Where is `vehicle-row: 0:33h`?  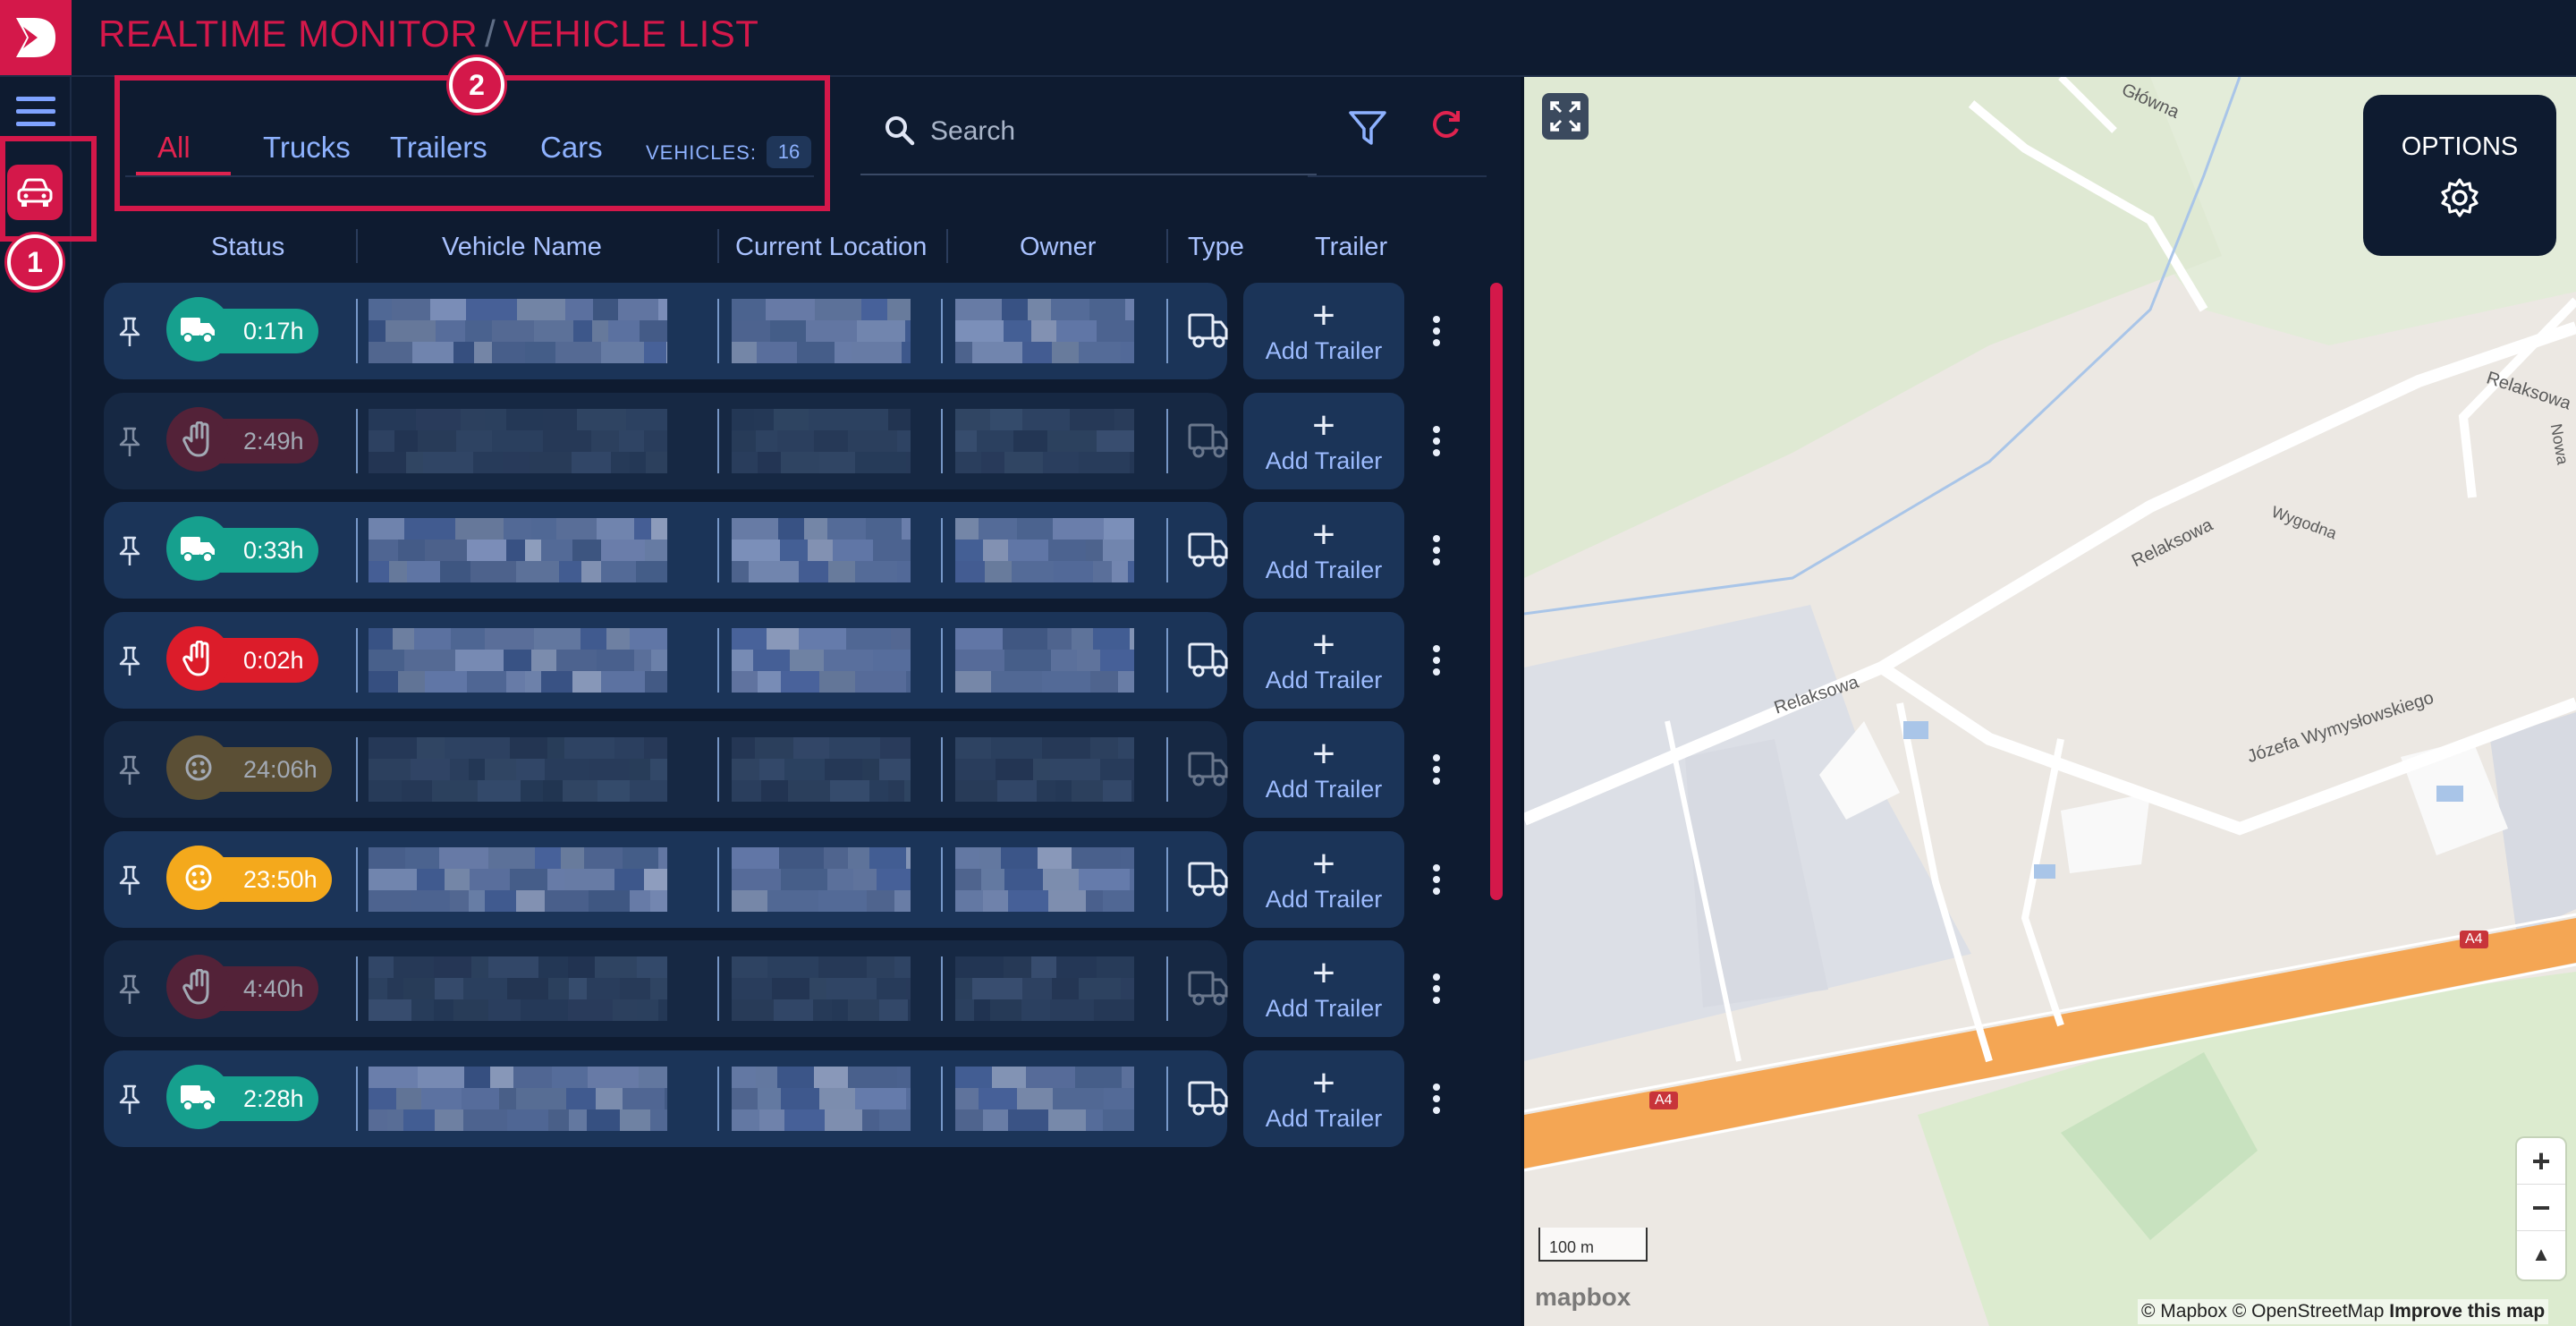 vehicle-row: 0:33h is located at coordinates (666, 550).